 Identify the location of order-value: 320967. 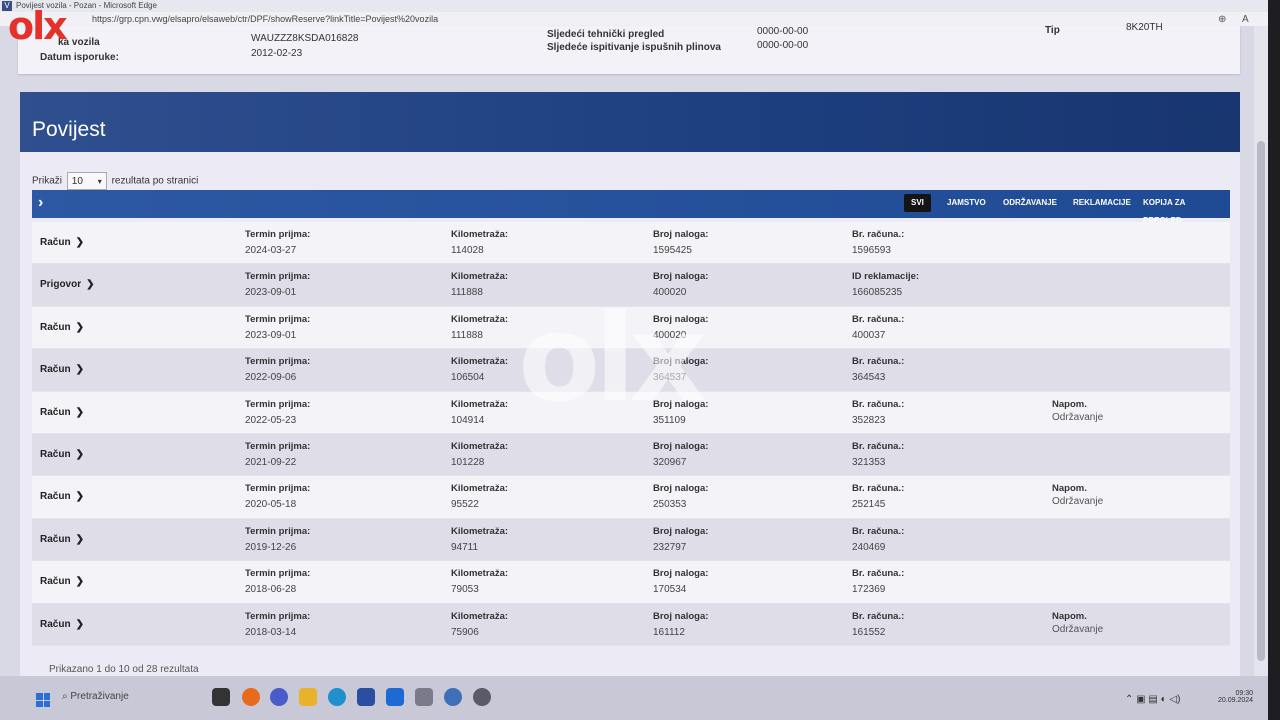
(670, 462).